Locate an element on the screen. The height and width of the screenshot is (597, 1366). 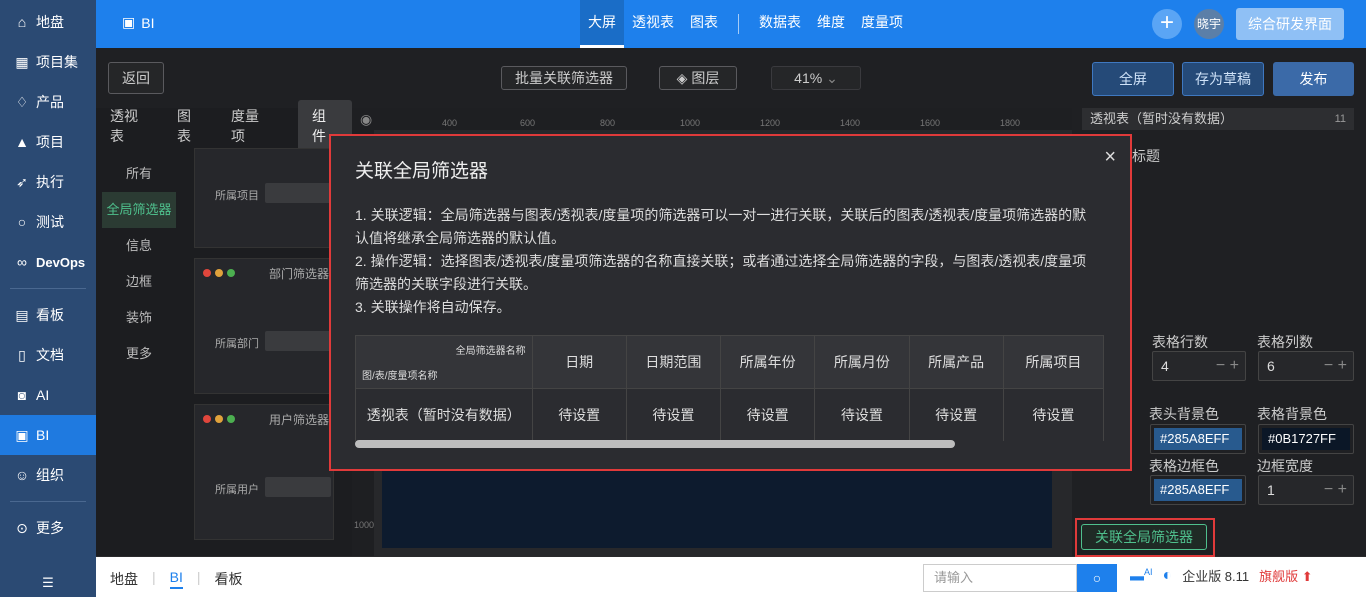
tab-chart-components: 图表 is located at coordinates (190, 126).